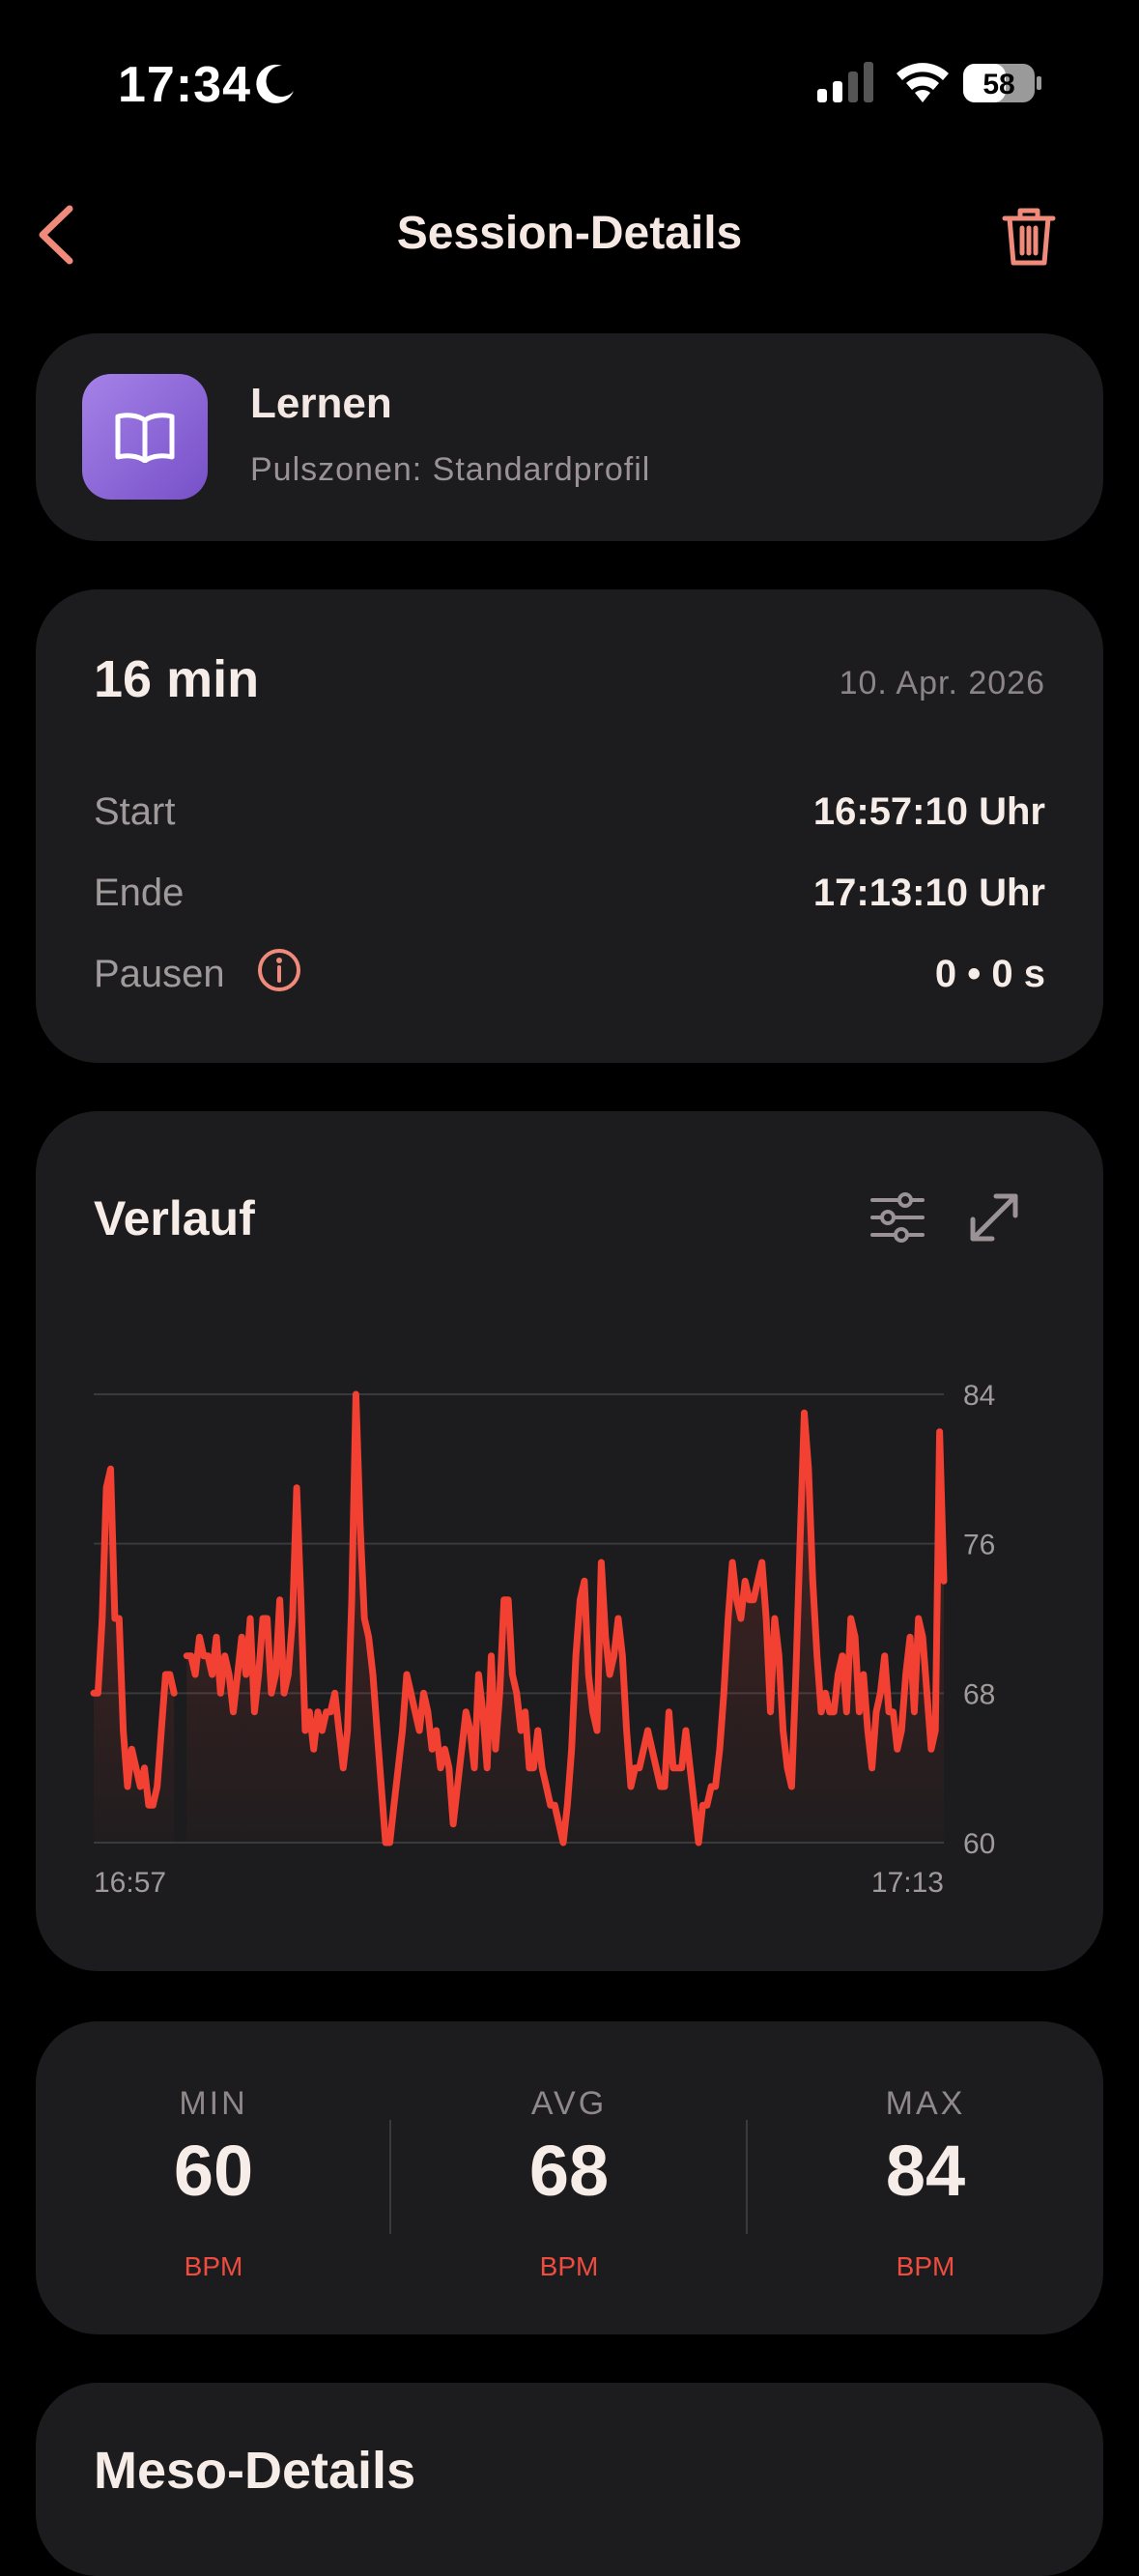  I want to click on stat-max-value: 84, so click(925, 2171).